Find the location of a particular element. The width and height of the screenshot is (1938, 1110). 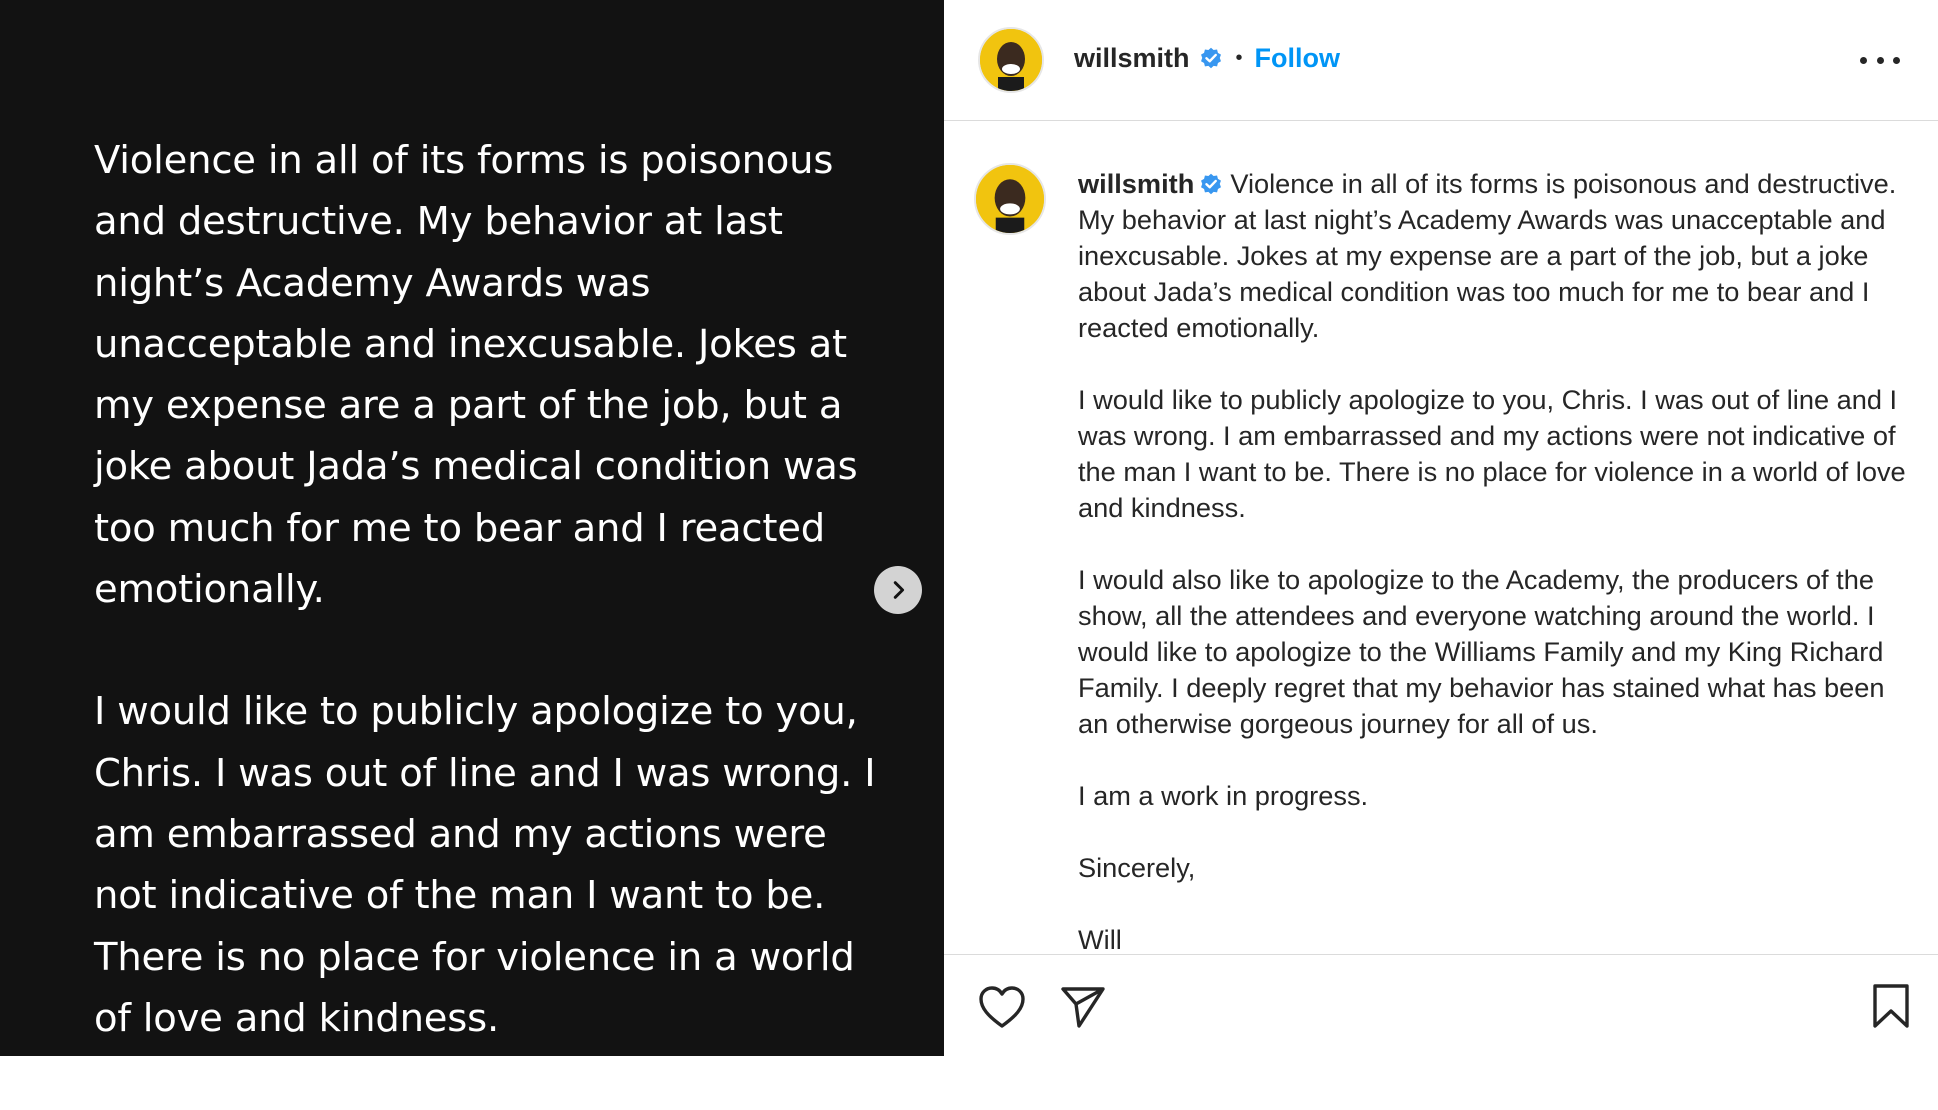

chevron-right-icon is located at coordinates (899, 590).